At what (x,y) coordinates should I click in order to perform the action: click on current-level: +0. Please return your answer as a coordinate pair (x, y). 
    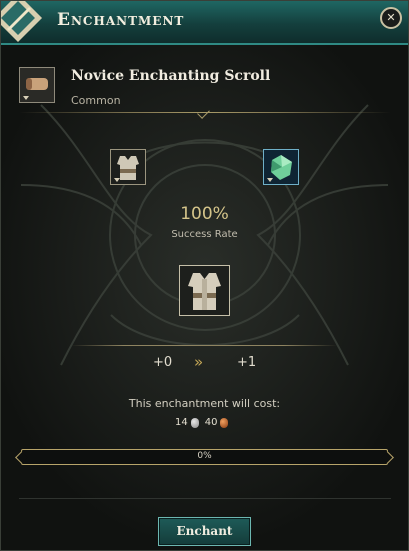
    Looking at the image, I should click on (163, 362).